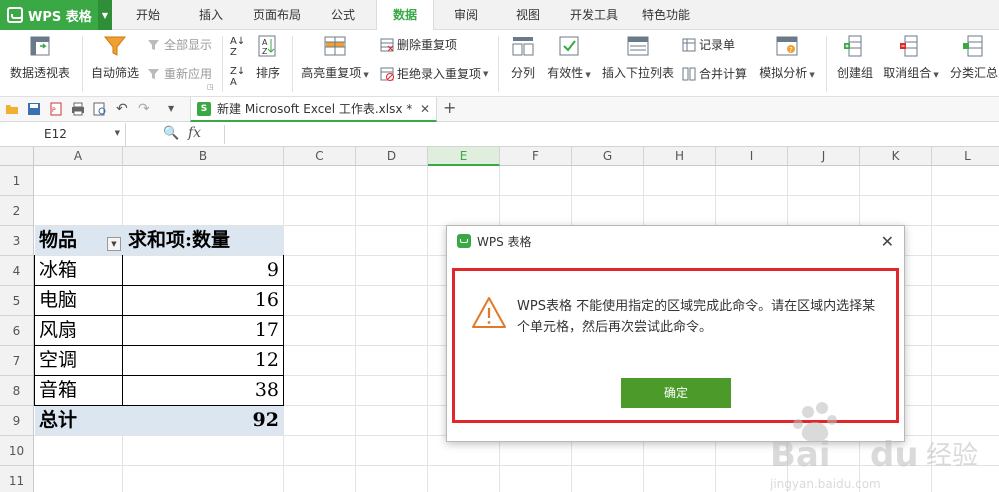  What do you see at coordinates (211, 15) in the screenshot?
I see `tab-insert: 插入` at bounding box center [211, 15].